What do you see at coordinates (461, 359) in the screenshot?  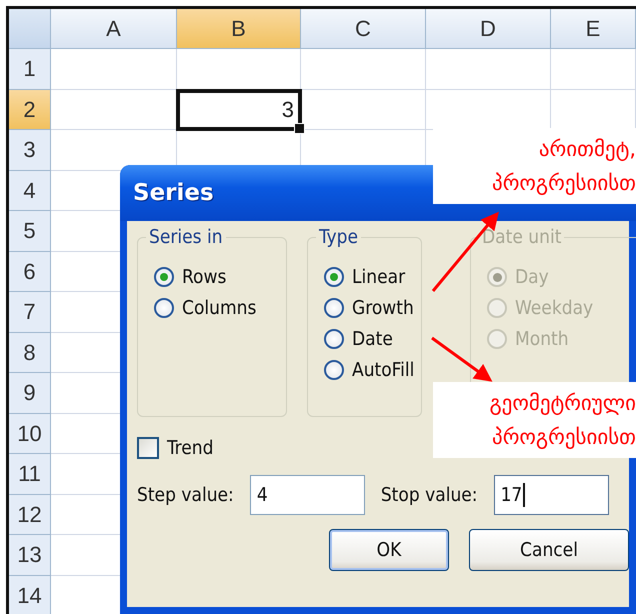 I see `arrow` at bounding box center [461, 359].